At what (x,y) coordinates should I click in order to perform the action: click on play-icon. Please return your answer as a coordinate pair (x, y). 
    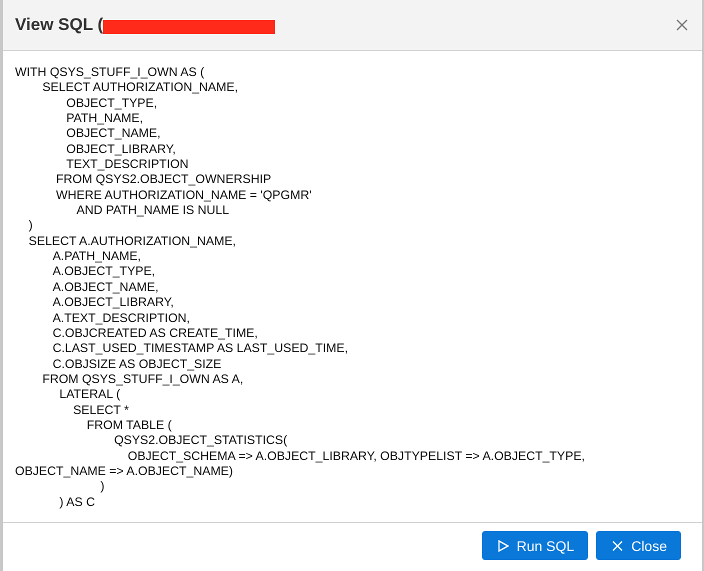
    Looking at the image, I should click on (503, 546).